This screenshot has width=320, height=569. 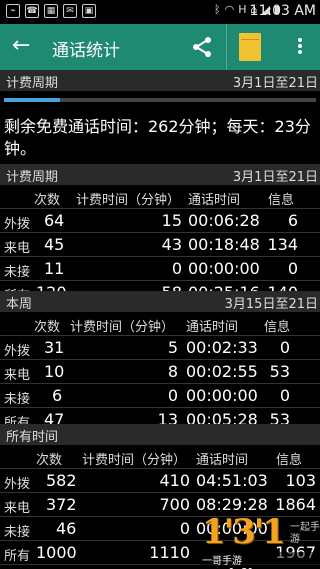 I want to click on section-header: 计费周期 3月1日至21日, so click(x=160, y=174).